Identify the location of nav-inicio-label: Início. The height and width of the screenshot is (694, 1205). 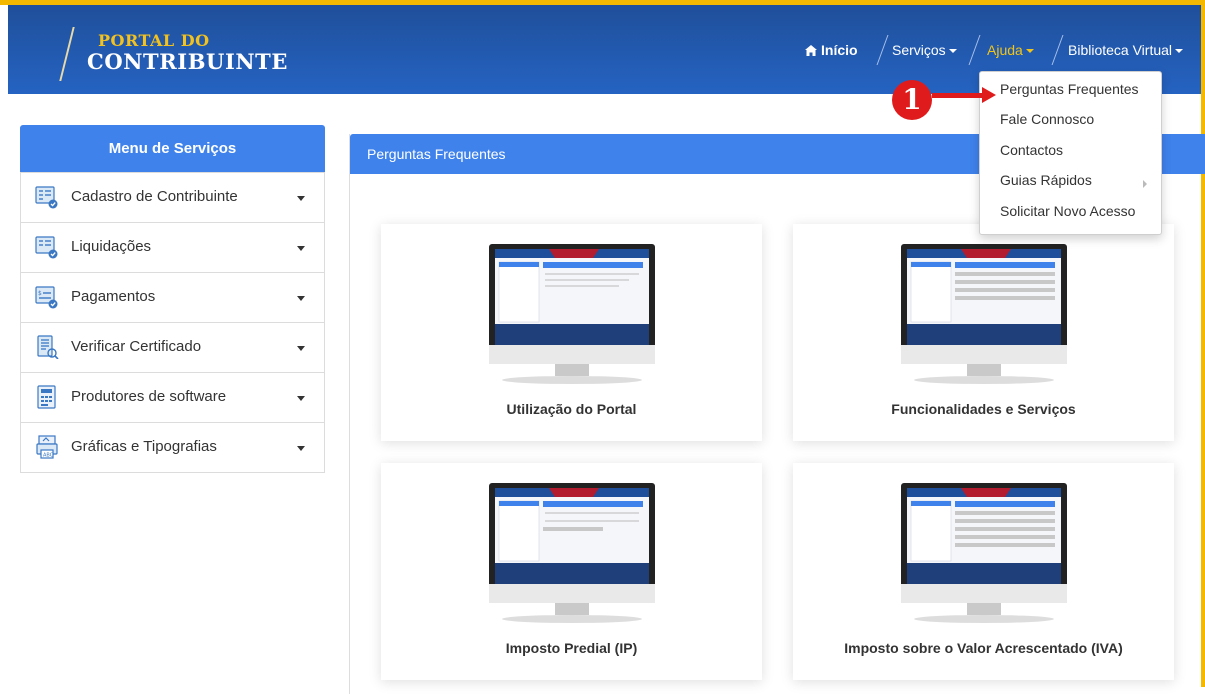
(839, 50).